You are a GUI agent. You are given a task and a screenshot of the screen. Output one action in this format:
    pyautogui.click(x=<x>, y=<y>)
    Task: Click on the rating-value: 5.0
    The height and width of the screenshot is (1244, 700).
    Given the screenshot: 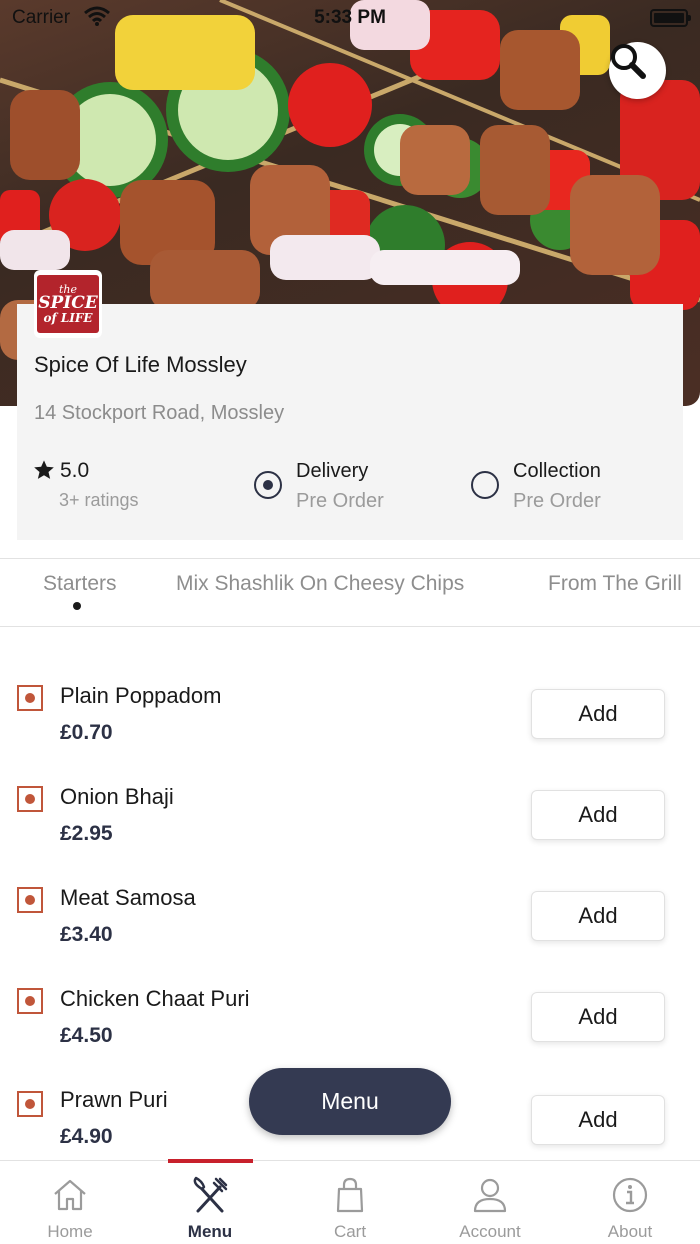 What is the action you would take?
    pyautogui.click(x=75, y=470)
    